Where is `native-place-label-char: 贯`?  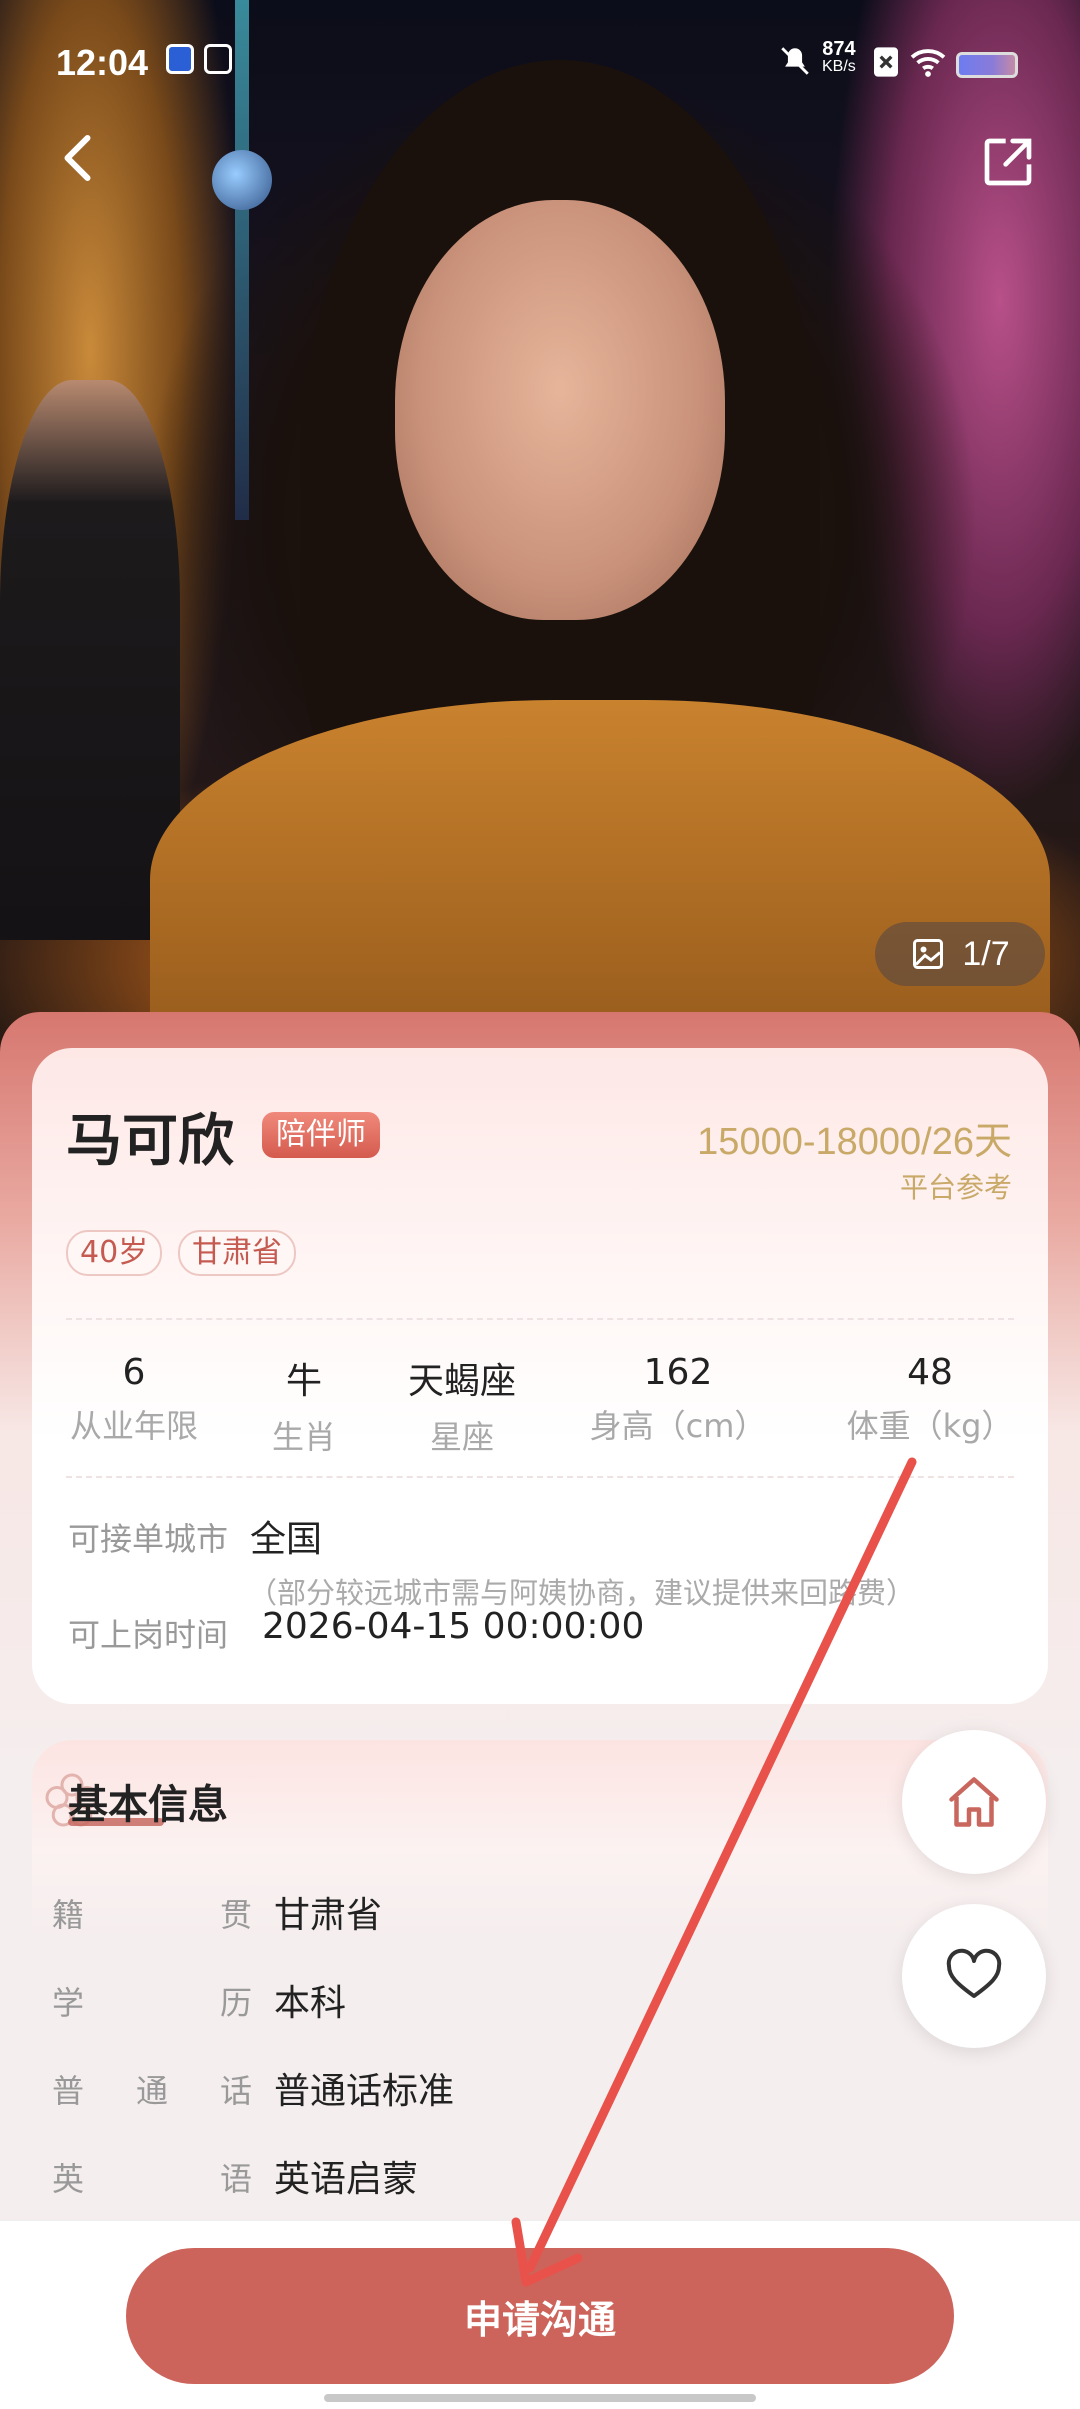 native-place-label-char: 贯 is located at coordinates (235, 1915).